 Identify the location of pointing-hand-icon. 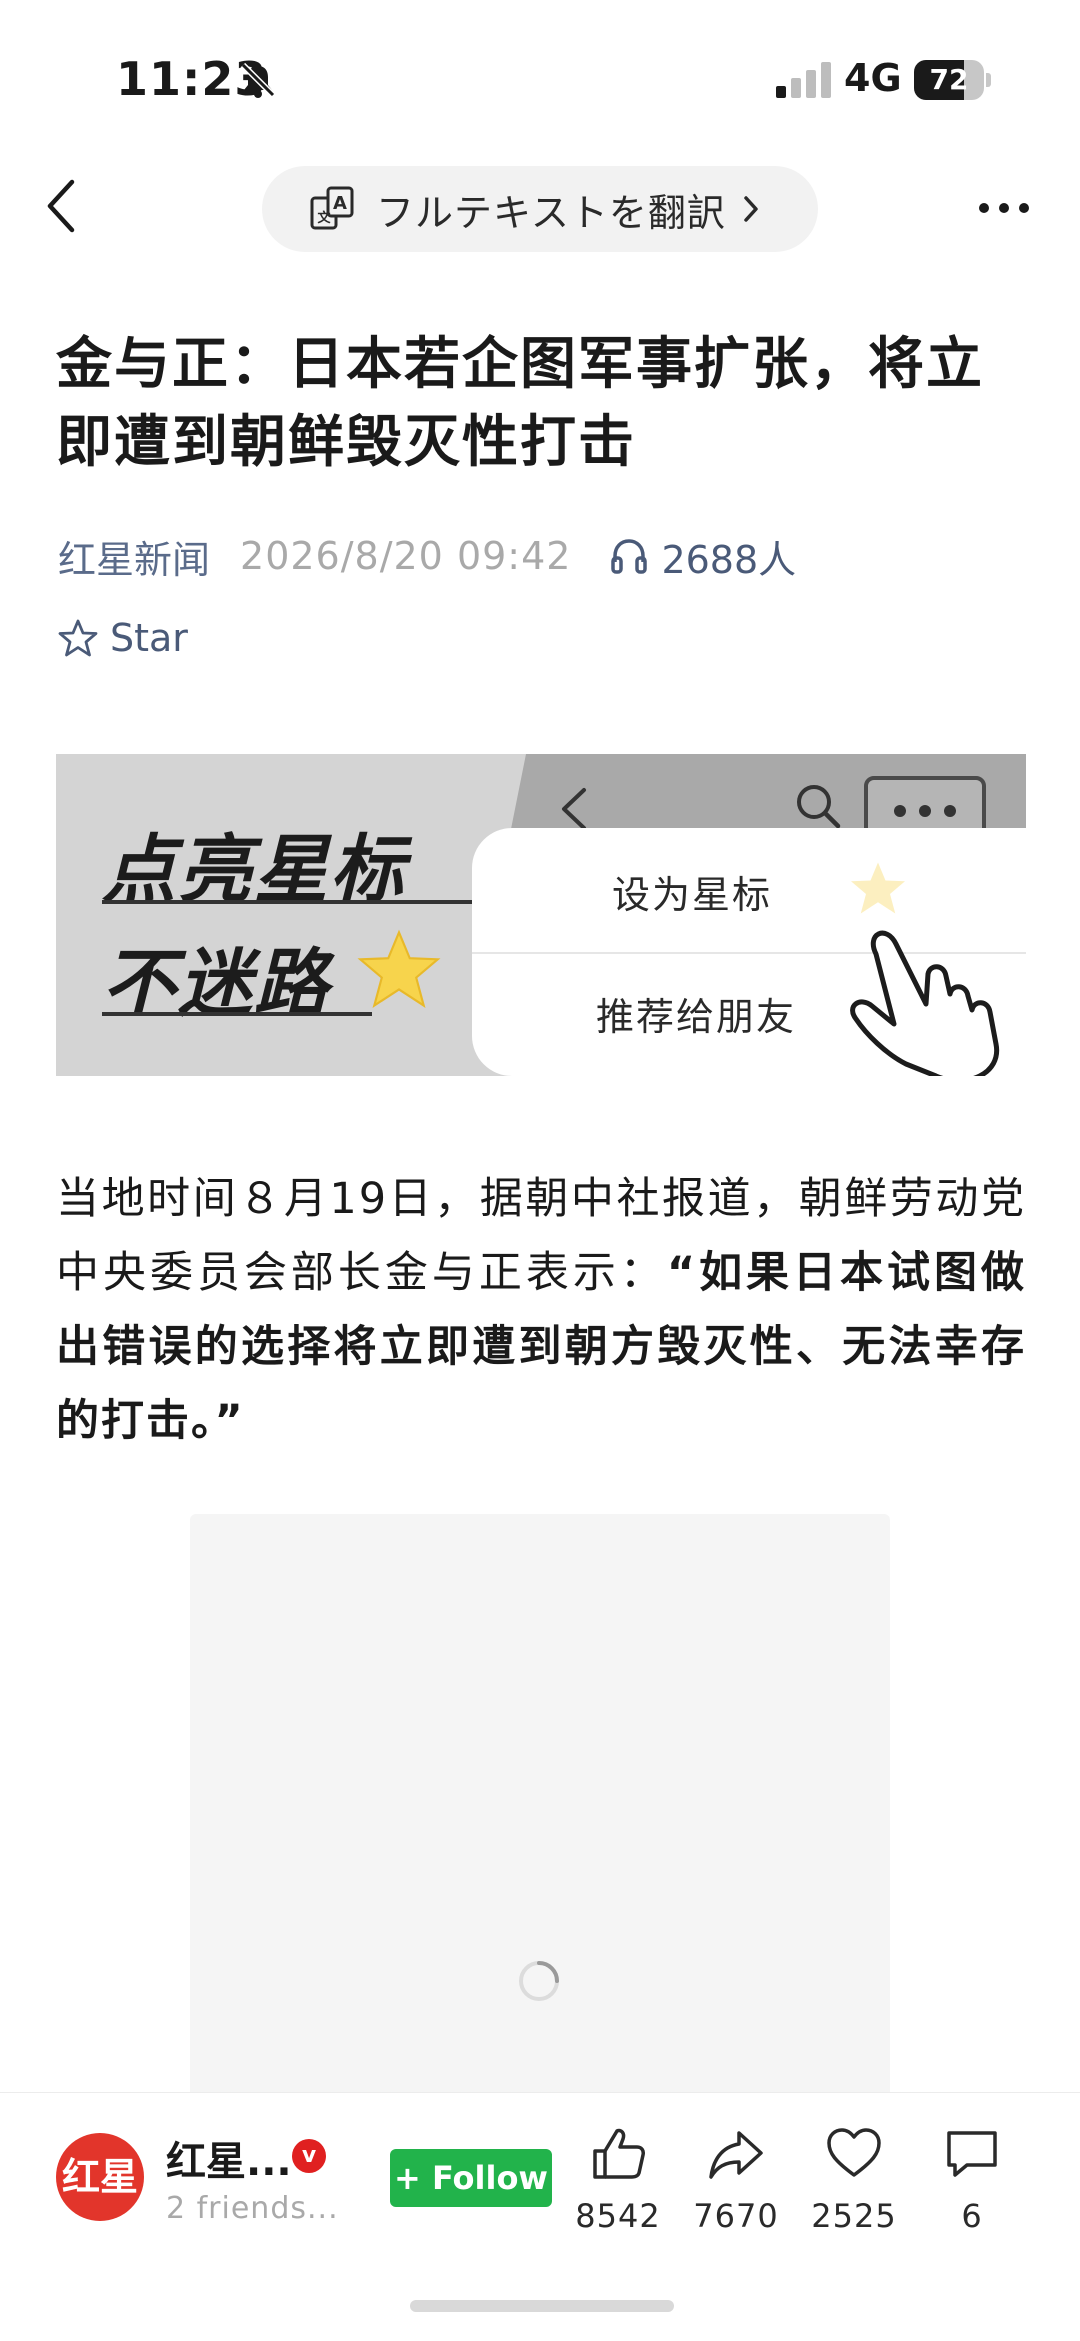
(925, 1003).